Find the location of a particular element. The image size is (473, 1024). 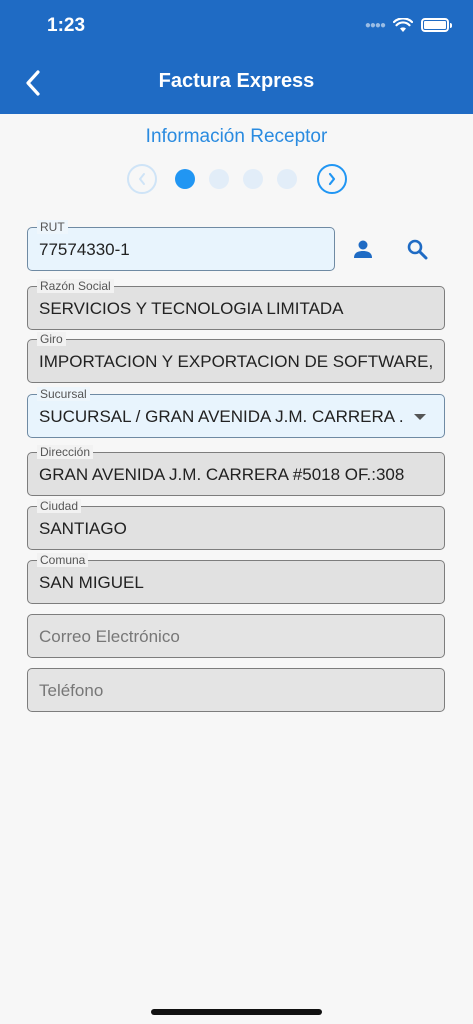

rut-field: RUT 77574330-1 is located at coordinates (181, 245).